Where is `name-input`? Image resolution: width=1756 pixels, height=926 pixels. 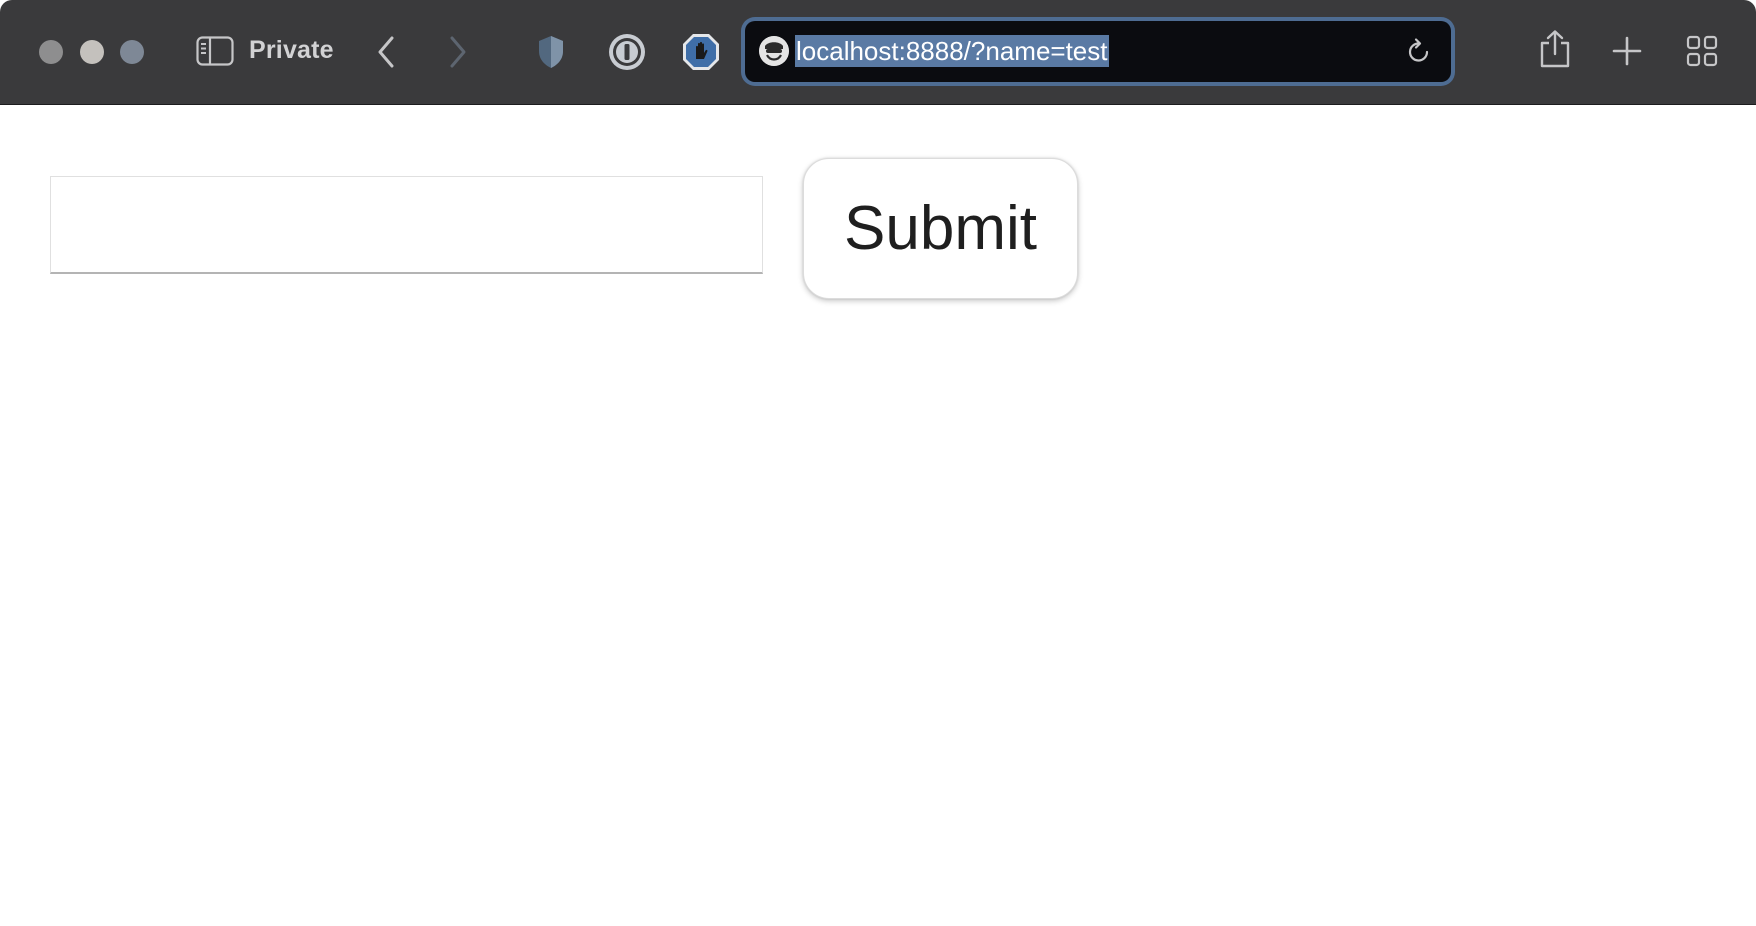
name-input is located at coordinates (406, 225).